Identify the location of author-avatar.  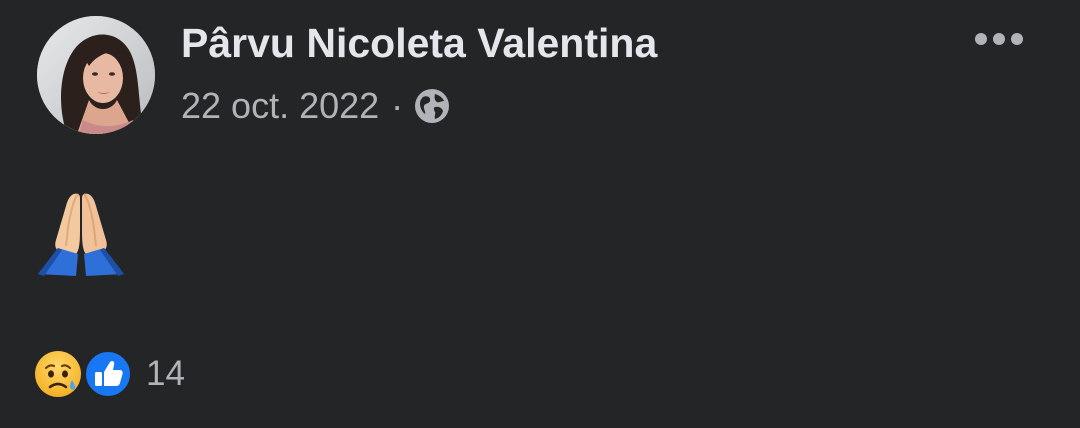
(96, 75).